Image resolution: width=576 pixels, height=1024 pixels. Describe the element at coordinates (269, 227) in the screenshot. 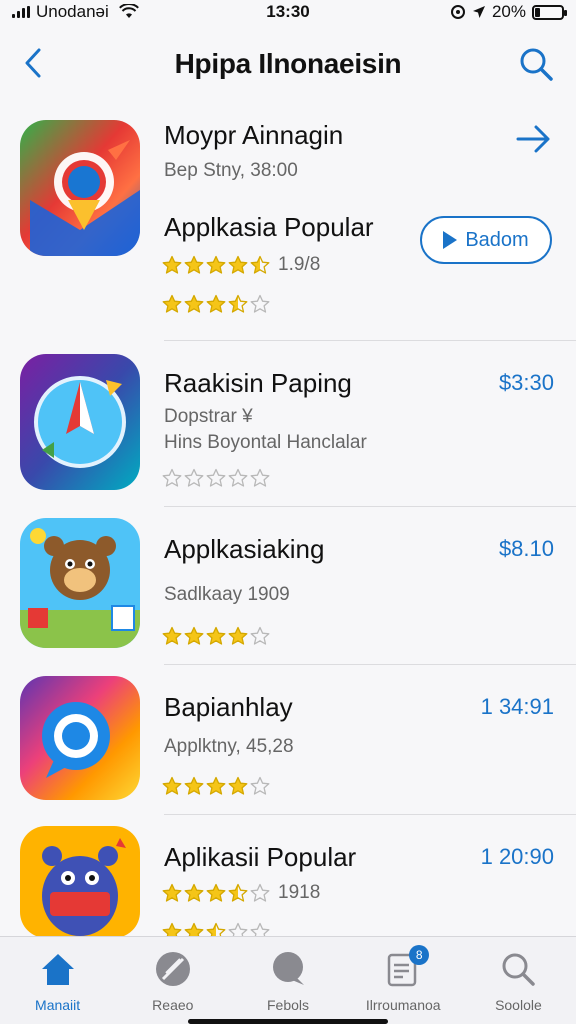

I see `section-title: Applkasia Popular` at that location.